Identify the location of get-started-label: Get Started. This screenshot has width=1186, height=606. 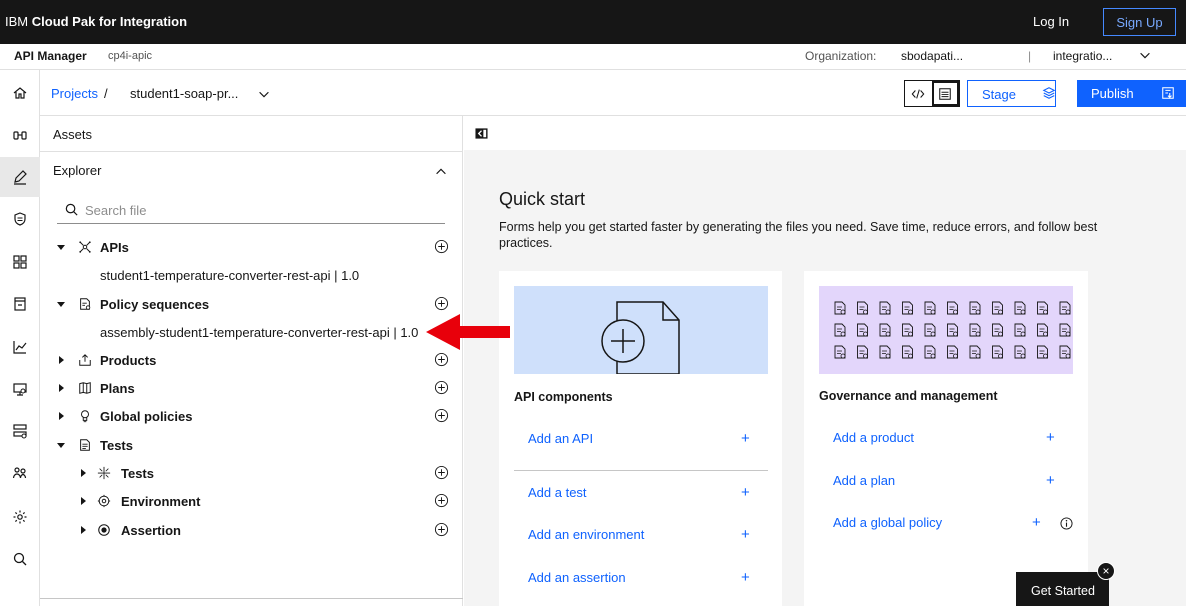
(1063, 591).